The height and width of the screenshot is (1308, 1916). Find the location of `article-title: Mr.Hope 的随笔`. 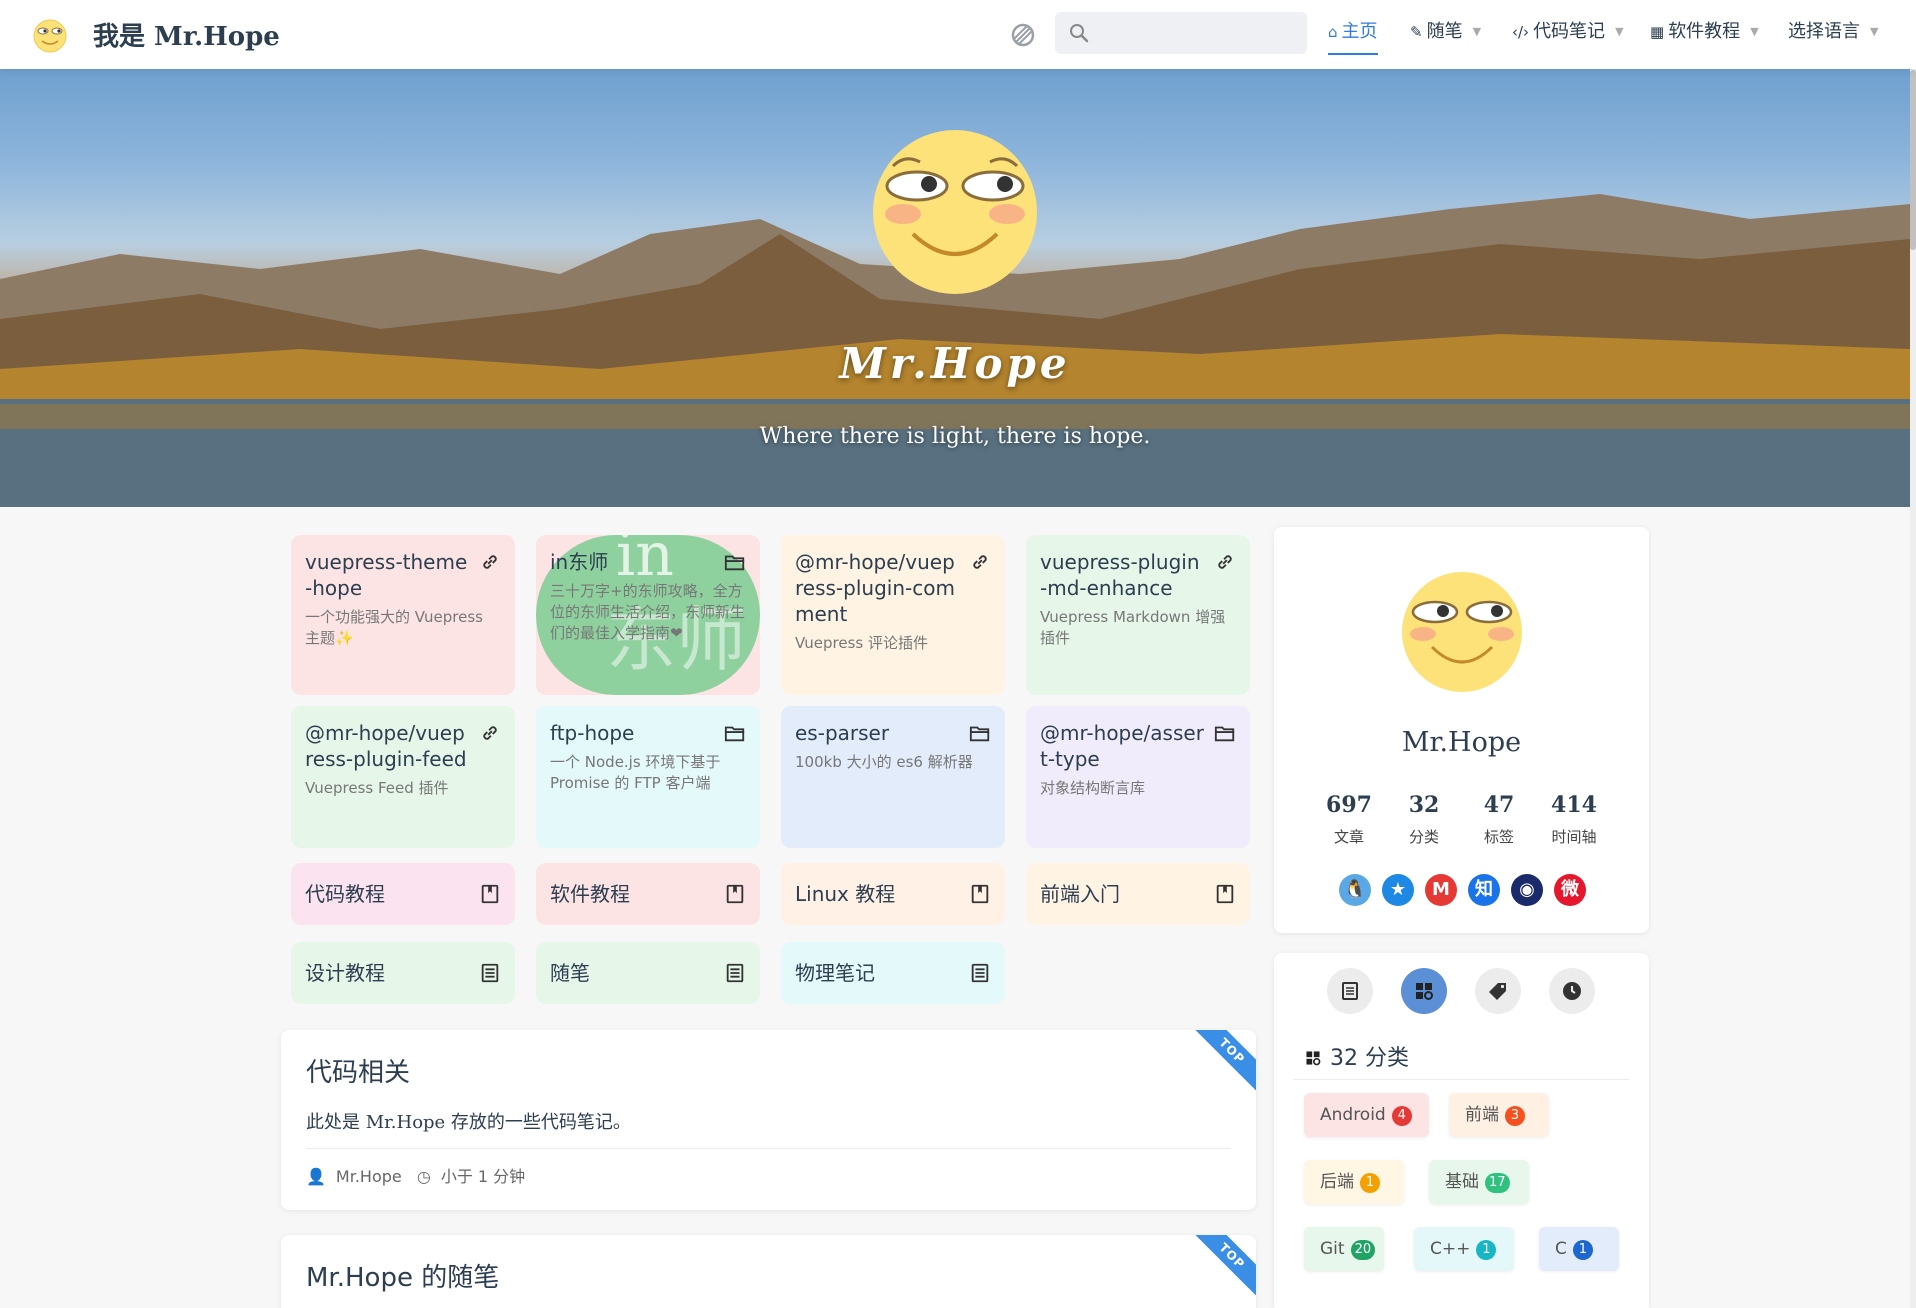

article-title: Mr.Hope 的随笔 is located at coordinates (402, 1275).